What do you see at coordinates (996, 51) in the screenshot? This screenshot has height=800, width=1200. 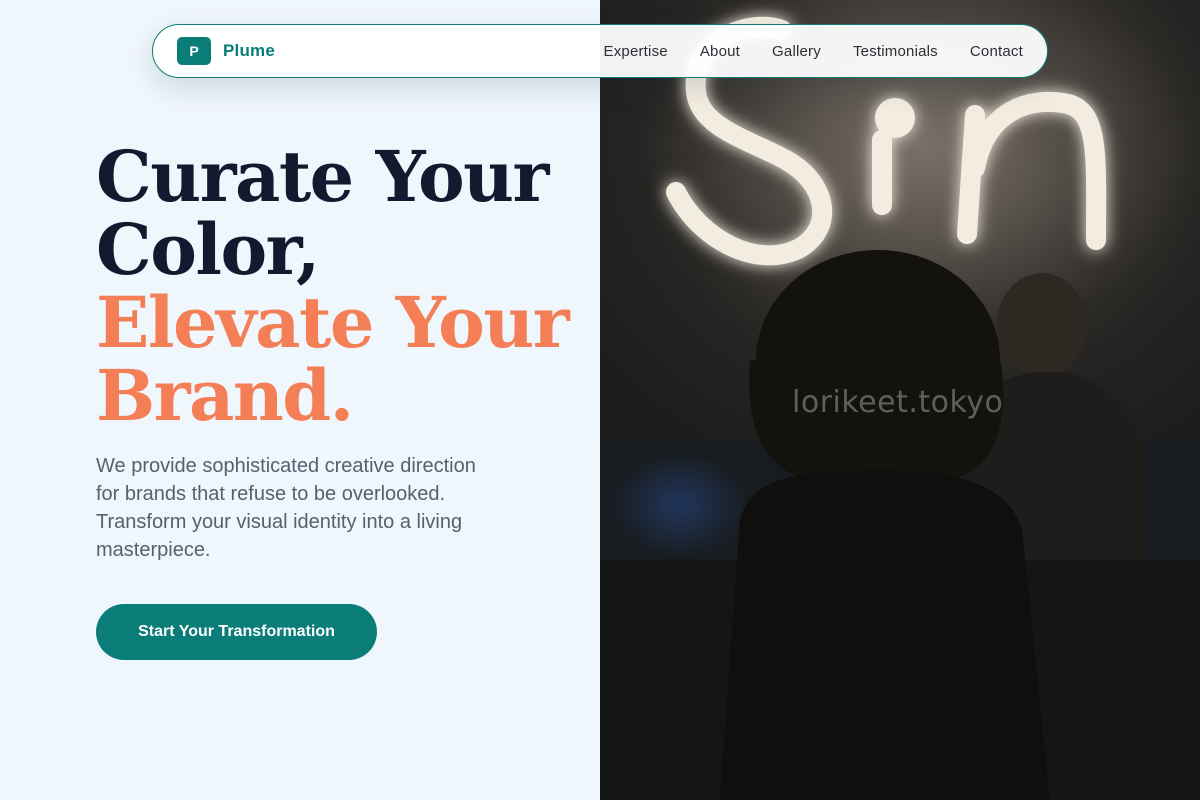 I see `nav-link-contact: Contact` at bounding box center [996, 51].